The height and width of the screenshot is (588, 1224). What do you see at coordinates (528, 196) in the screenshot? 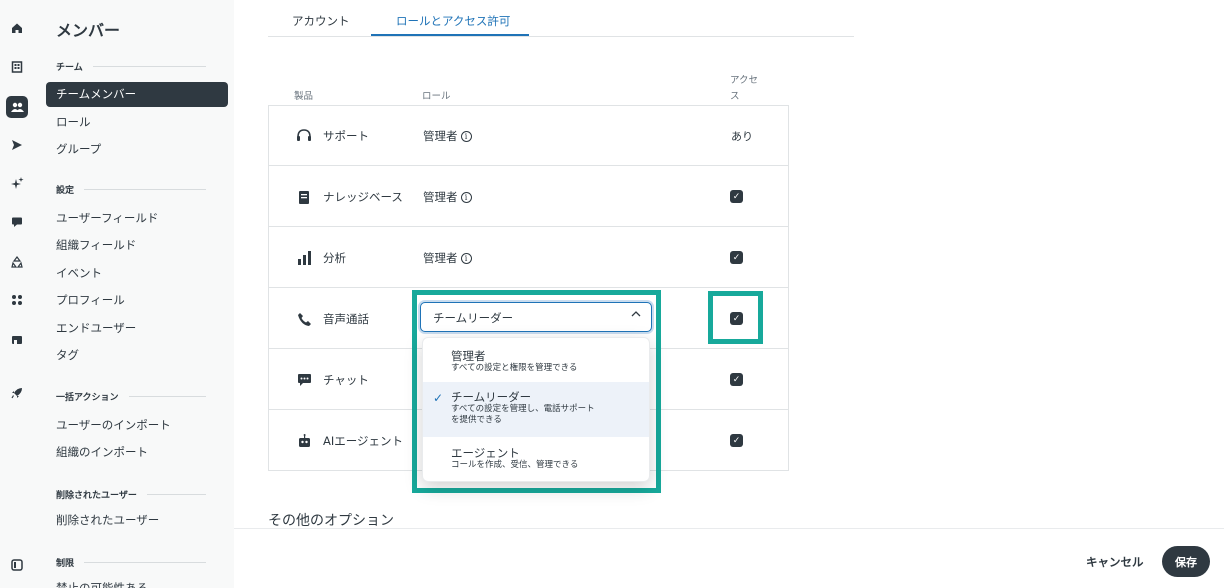
I see `table-row: ナレッジベース 管理者 i ✓` at bounding box center [528, 196].